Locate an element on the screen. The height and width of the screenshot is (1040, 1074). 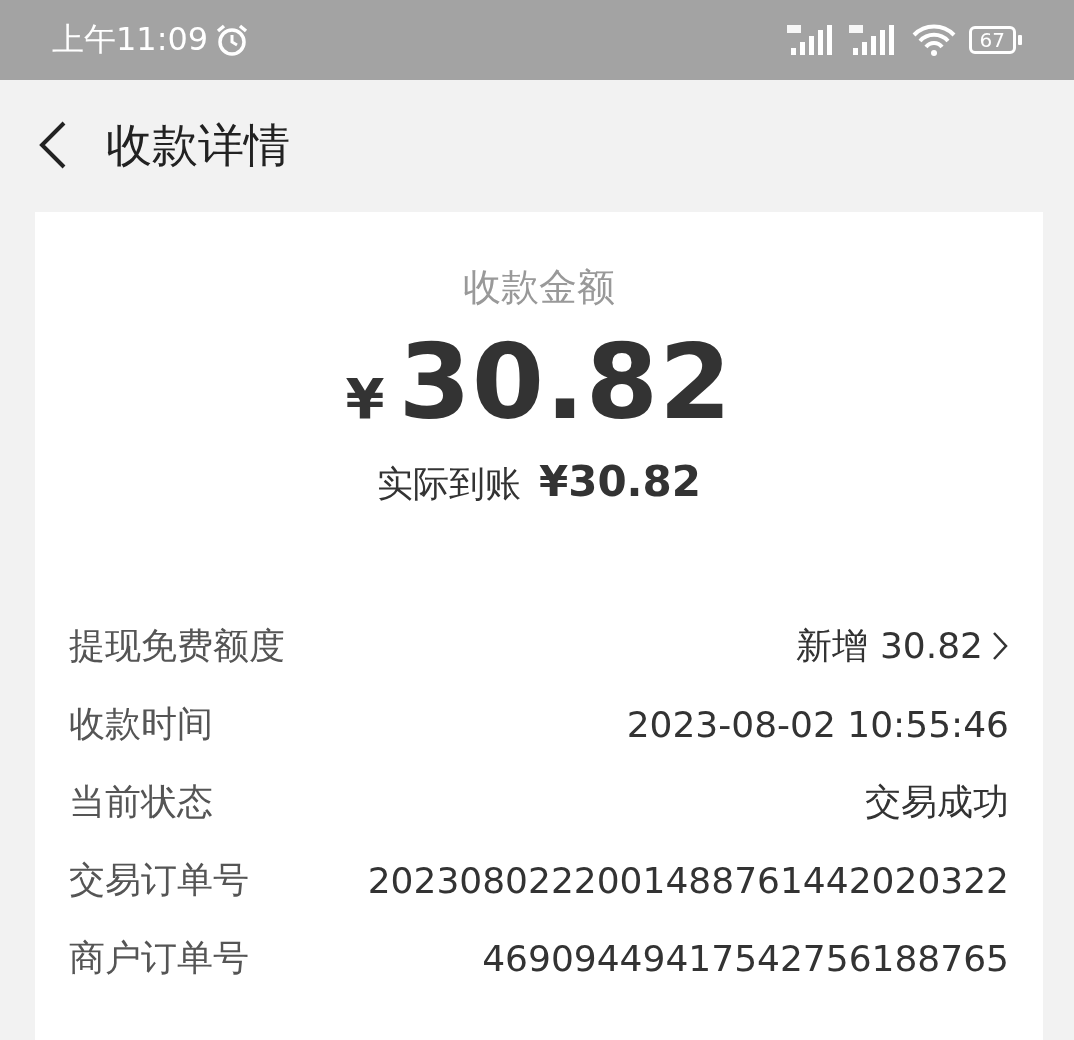
row-label: 交易订单号 is located at coordinates (159, 879).